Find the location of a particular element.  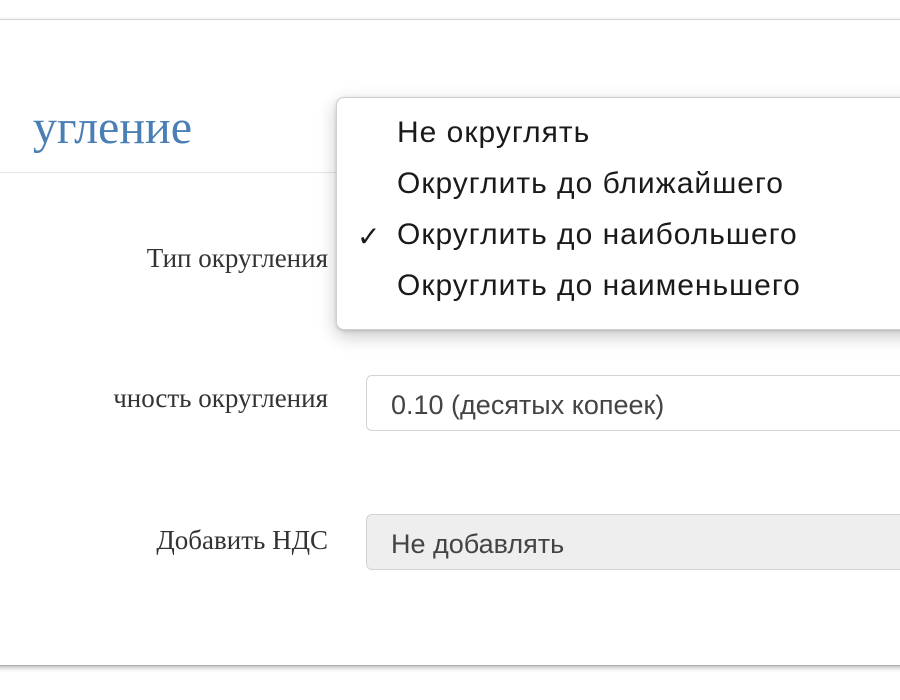

section-title: угление is located at coordinates (112, 127).